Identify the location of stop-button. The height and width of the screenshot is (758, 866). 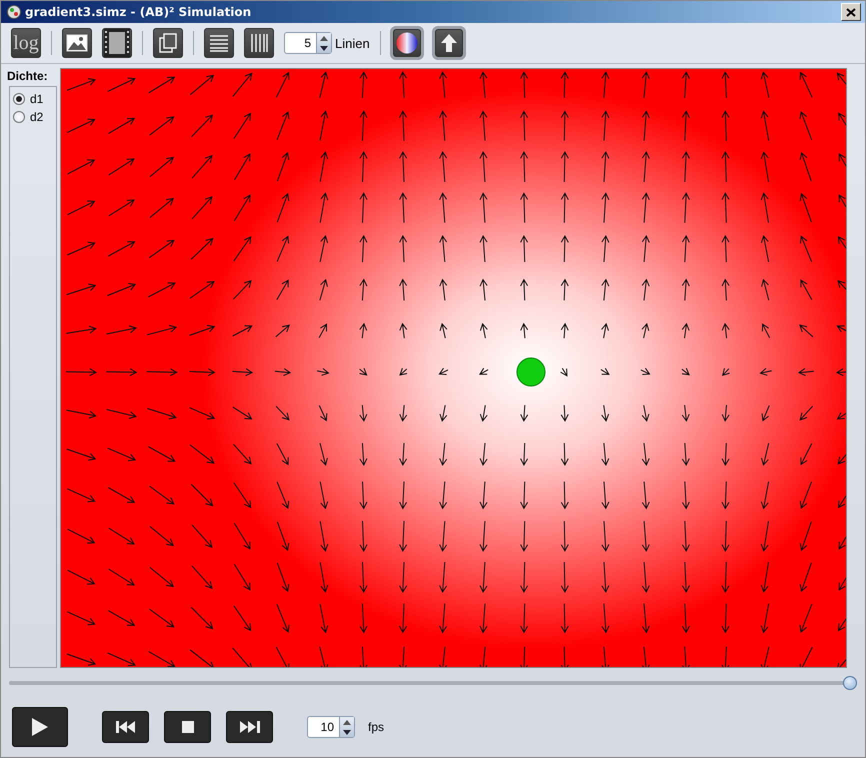
(187, 727).